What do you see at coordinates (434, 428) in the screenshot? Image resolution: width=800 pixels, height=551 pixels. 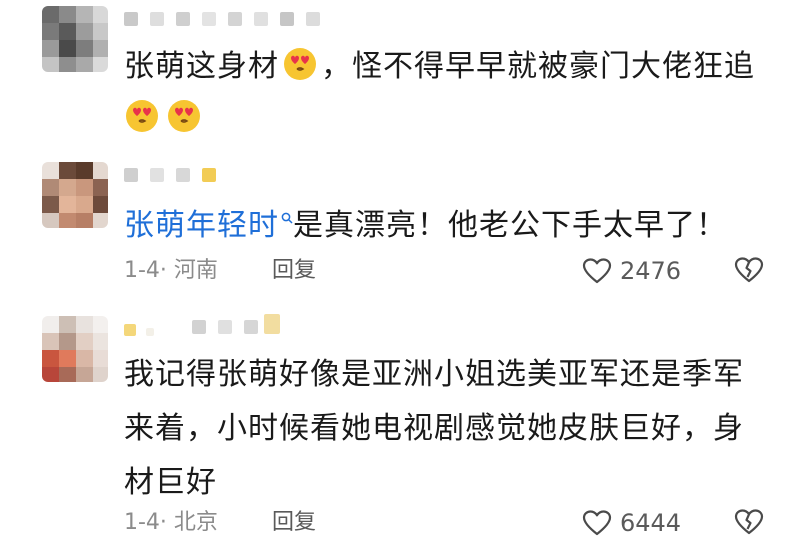 I see `comment-text-line: 来着，小时候看她电视剧感觉她皮肤巨好，身` at bounding box center [434, 428].